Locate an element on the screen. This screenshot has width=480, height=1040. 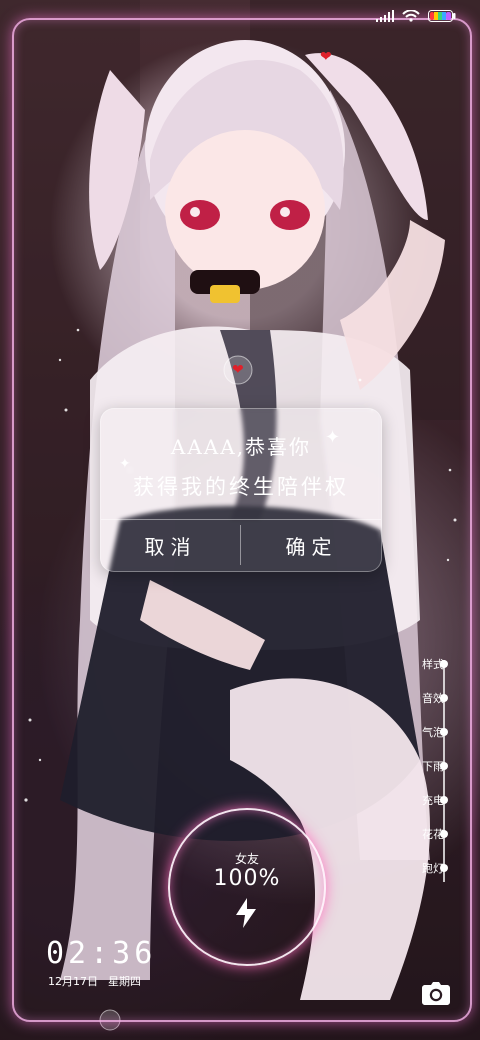
menu-item-bubbles: 气泡 is located at coordinates (427, 732).